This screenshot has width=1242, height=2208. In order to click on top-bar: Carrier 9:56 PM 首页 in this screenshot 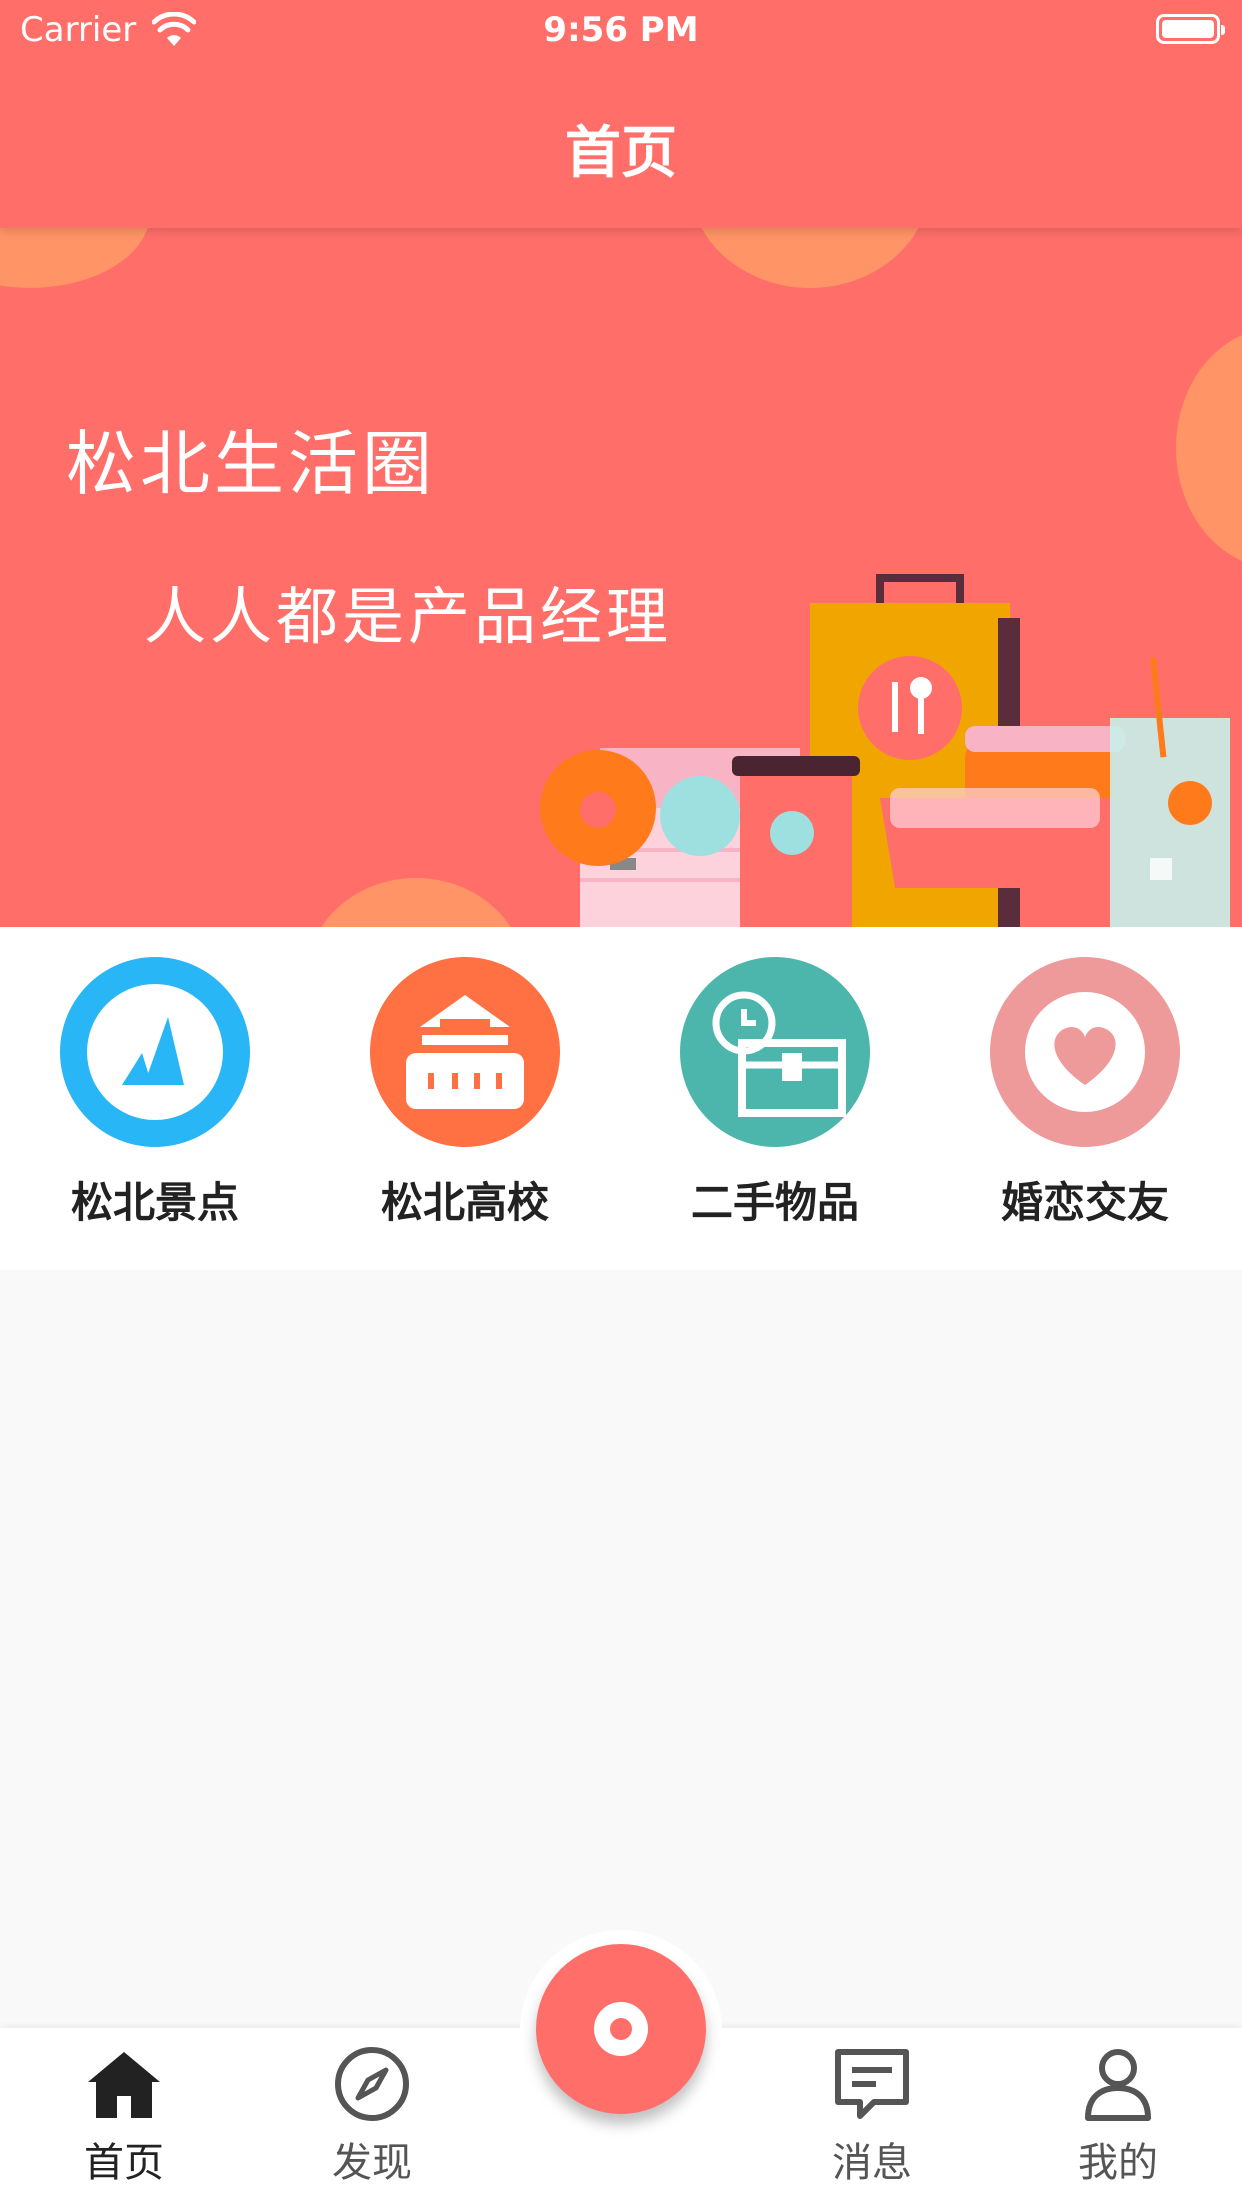, I will do `click(621, 114)`.